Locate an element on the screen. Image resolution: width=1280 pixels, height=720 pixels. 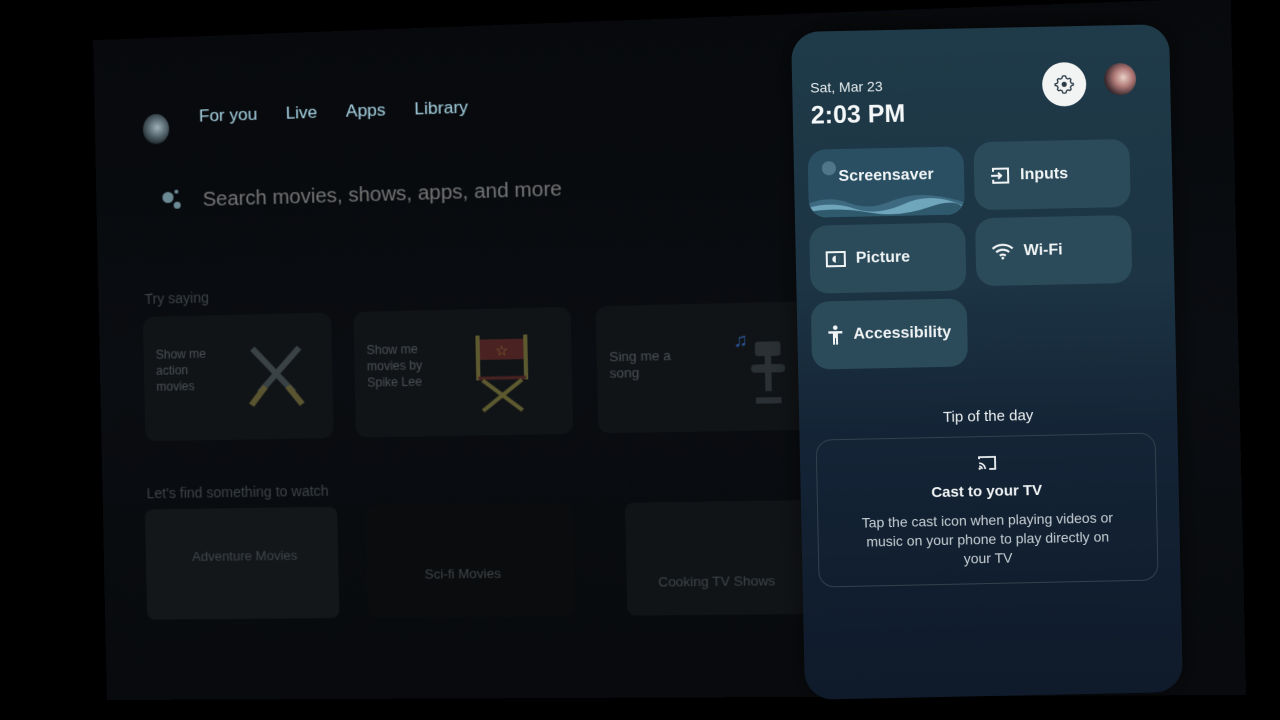
screensaver-waves-icon is located at coordinates (886, 206).